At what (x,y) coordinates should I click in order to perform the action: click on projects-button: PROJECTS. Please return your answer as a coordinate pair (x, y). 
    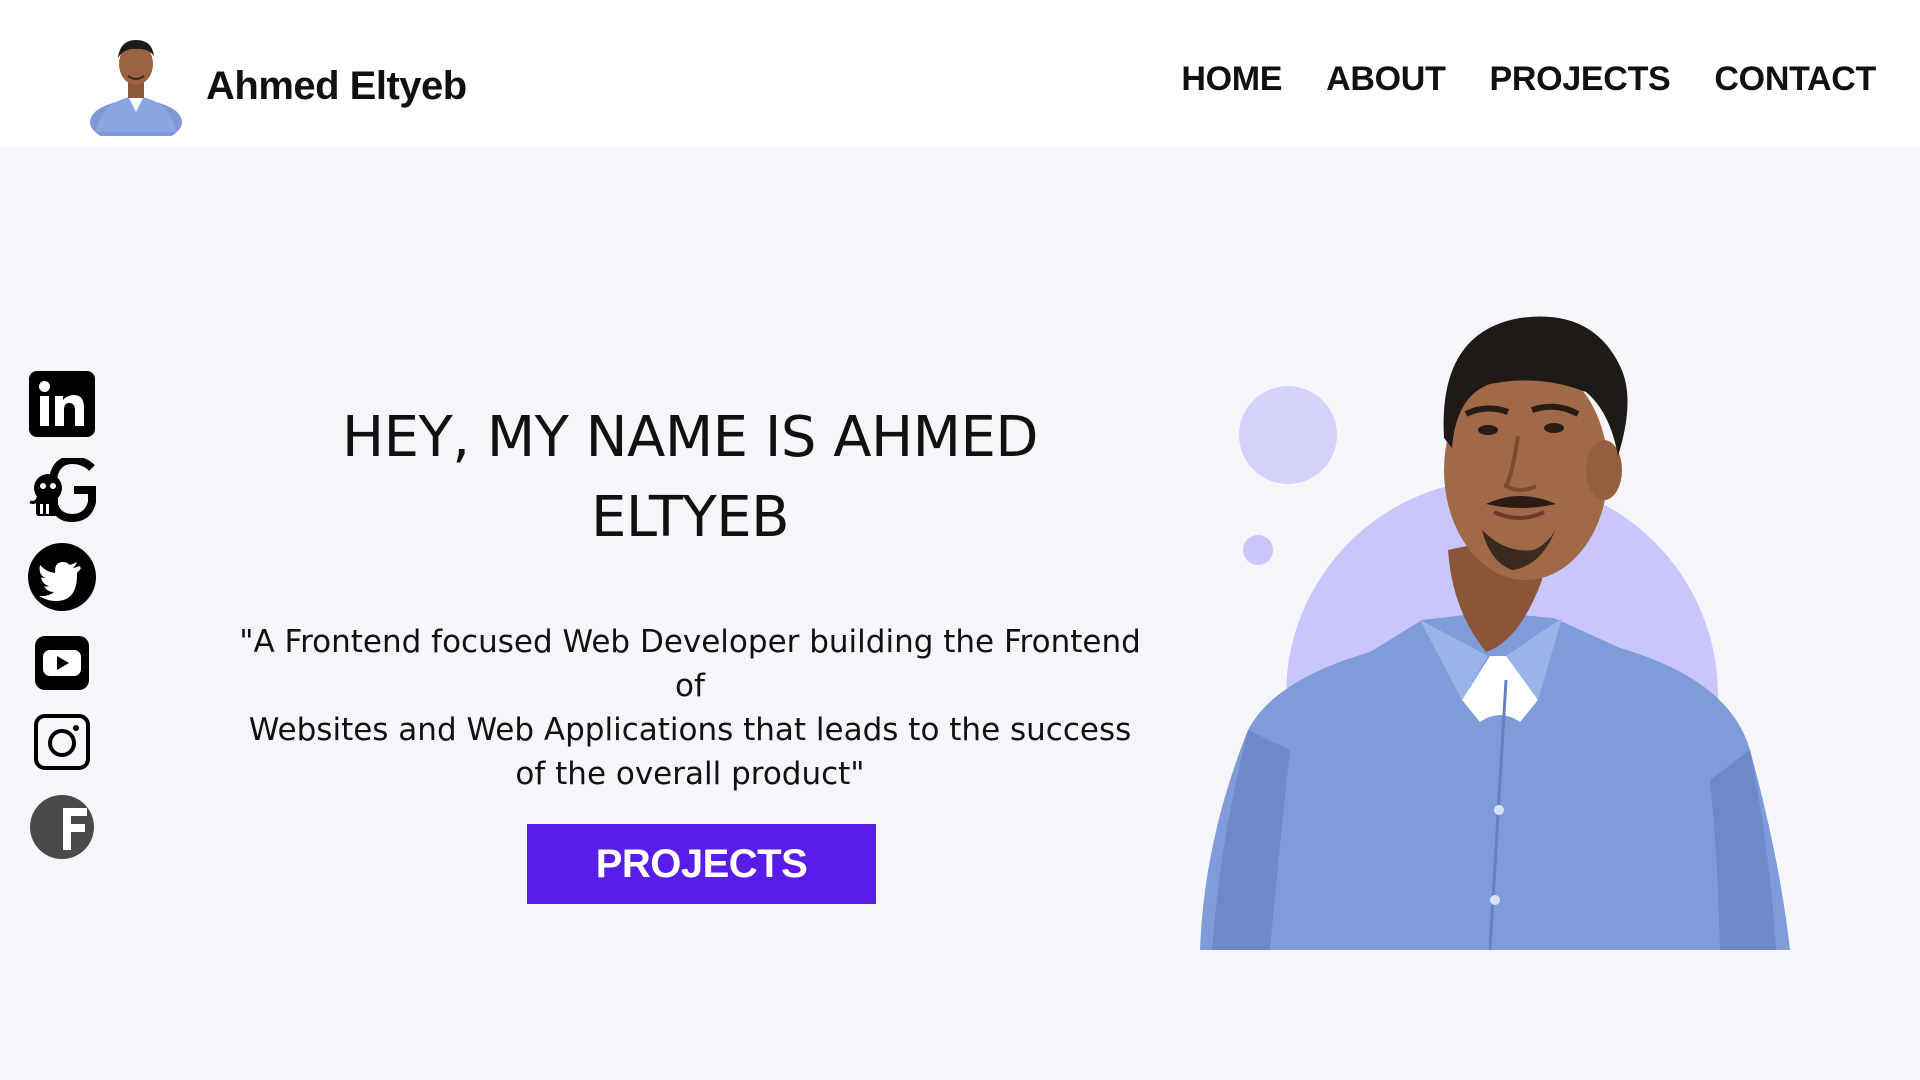
    Looking at the image, I should click on (701, 864).